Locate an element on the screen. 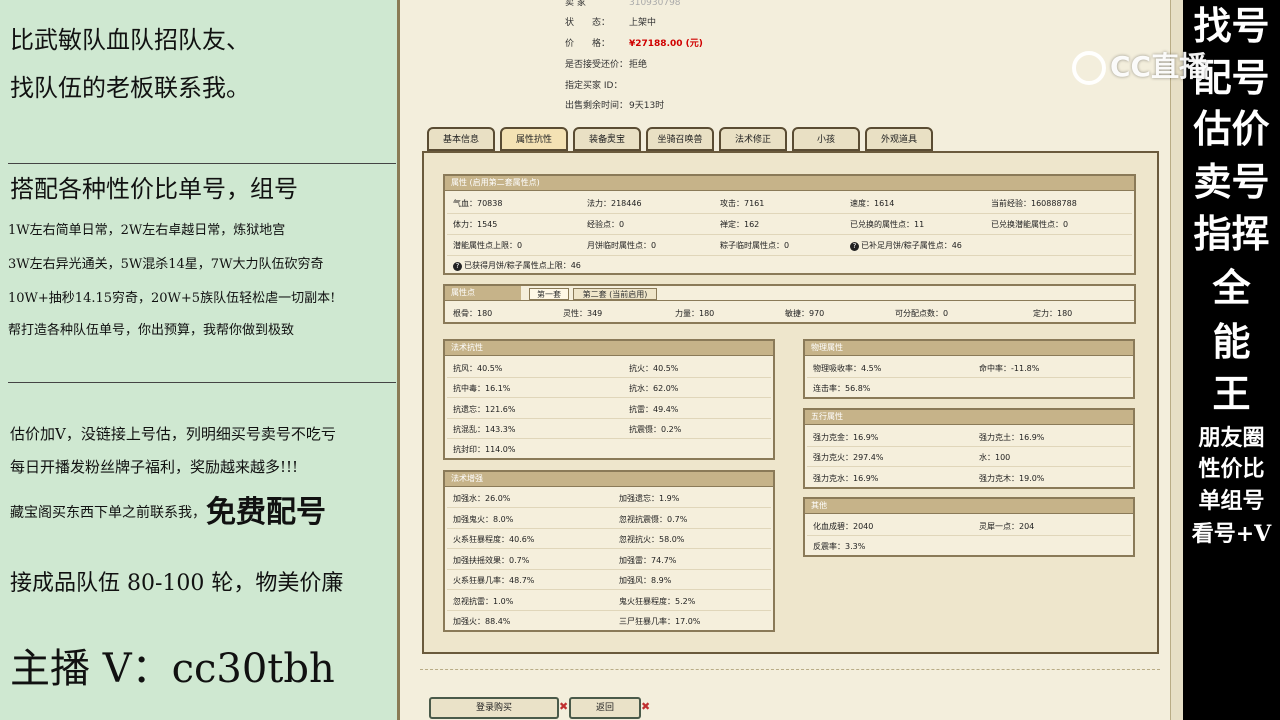 The height and width of the screenshot is (720, 1280). enhance-cell: 加强鬼火：8.0% is located at coordinates (483, 519).